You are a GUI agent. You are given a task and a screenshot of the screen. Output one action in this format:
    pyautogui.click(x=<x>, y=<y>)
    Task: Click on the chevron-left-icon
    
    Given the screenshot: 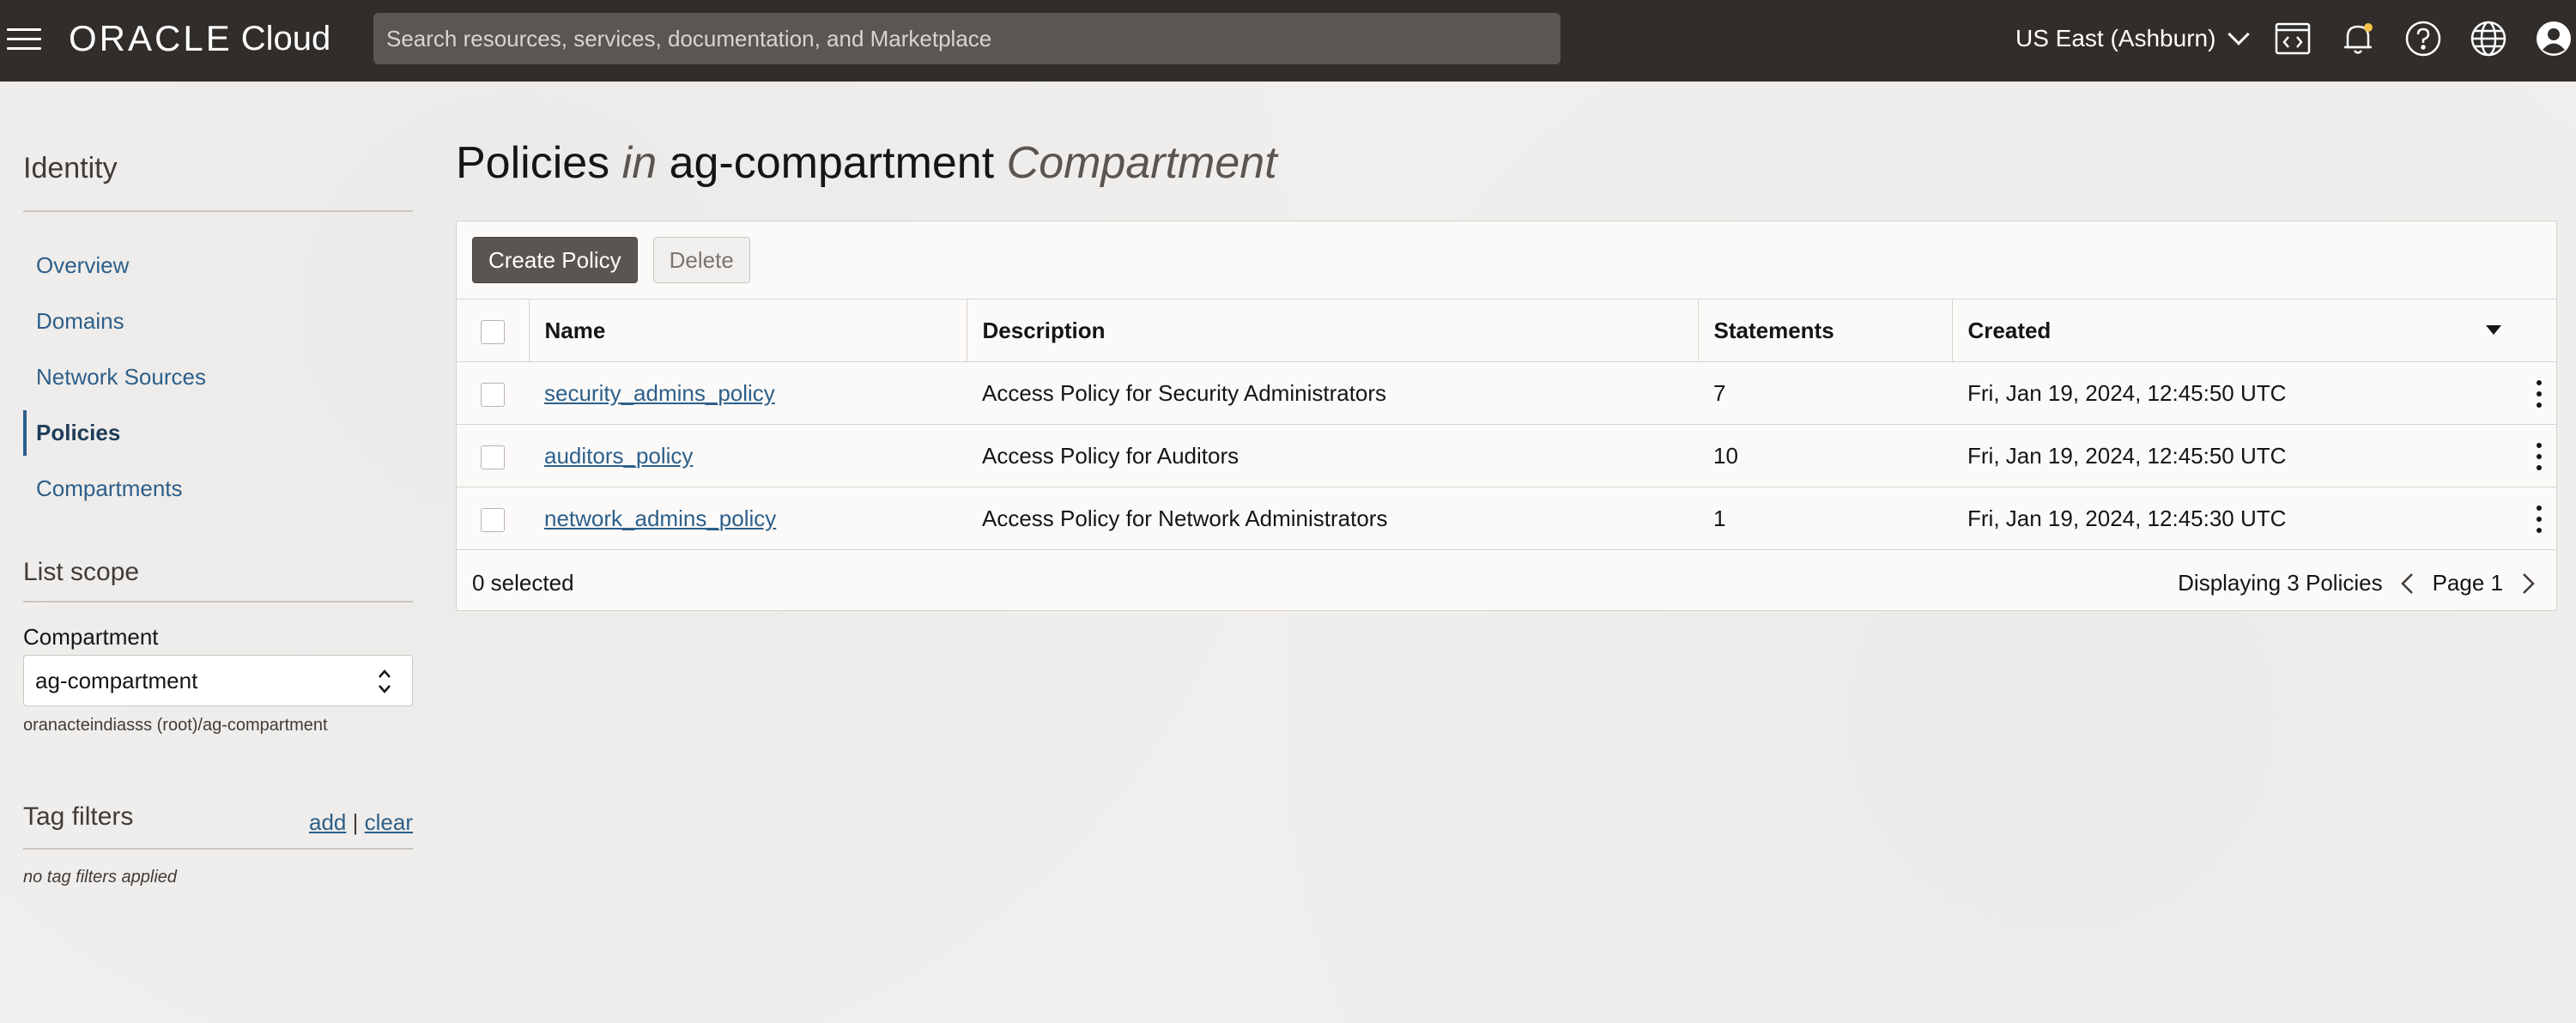 What is the action you would take?
    pyautogui.click(x=2408, y=584)
    